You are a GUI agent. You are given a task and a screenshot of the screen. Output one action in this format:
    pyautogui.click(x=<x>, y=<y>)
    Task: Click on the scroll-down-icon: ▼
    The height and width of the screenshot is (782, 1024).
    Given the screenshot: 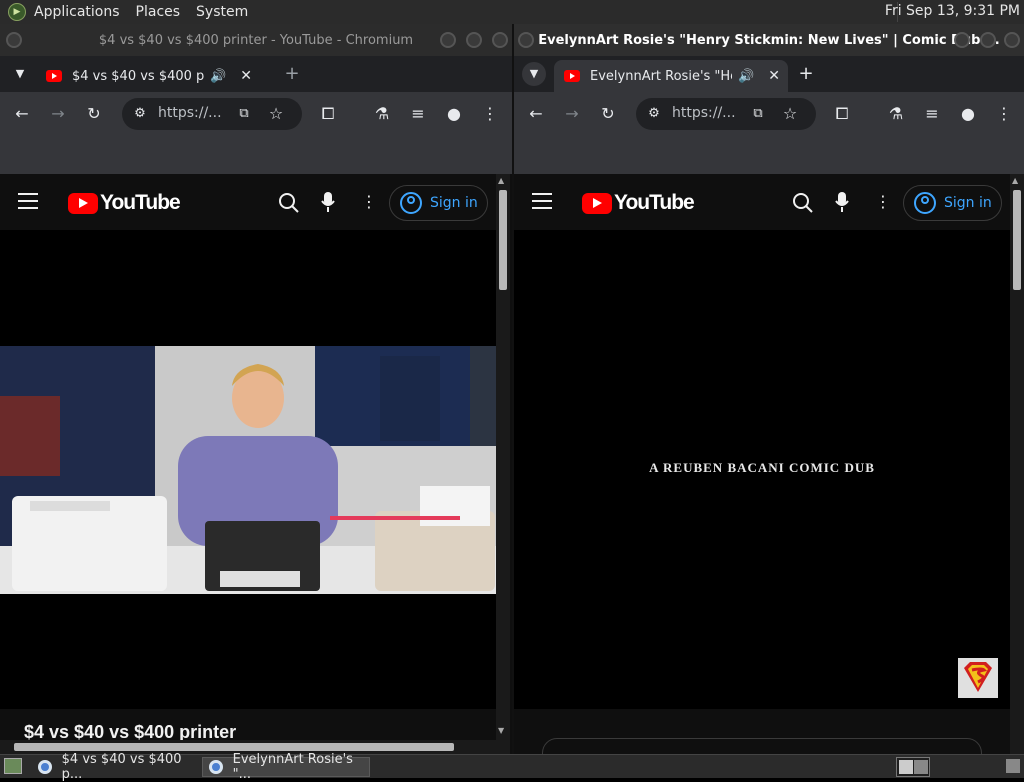 What is the action you would take?
    pyautogui.click(x=501, y=730)
    